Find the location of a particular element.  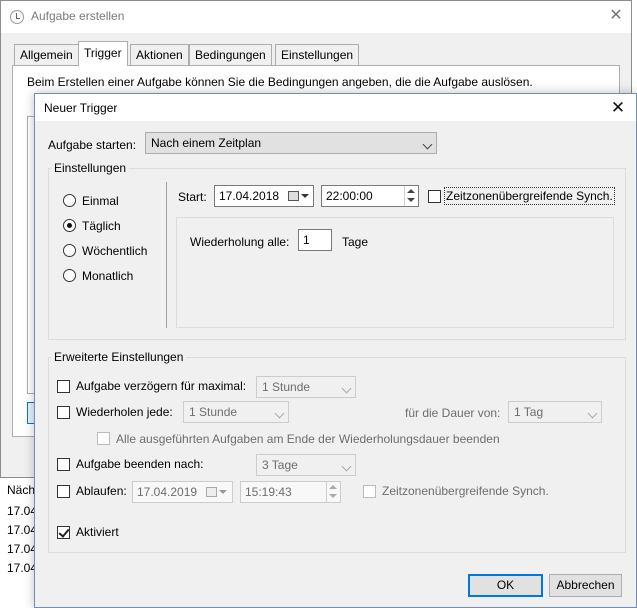

delay-dropdown: 1 Stunde is located at coordinates (306, 387).